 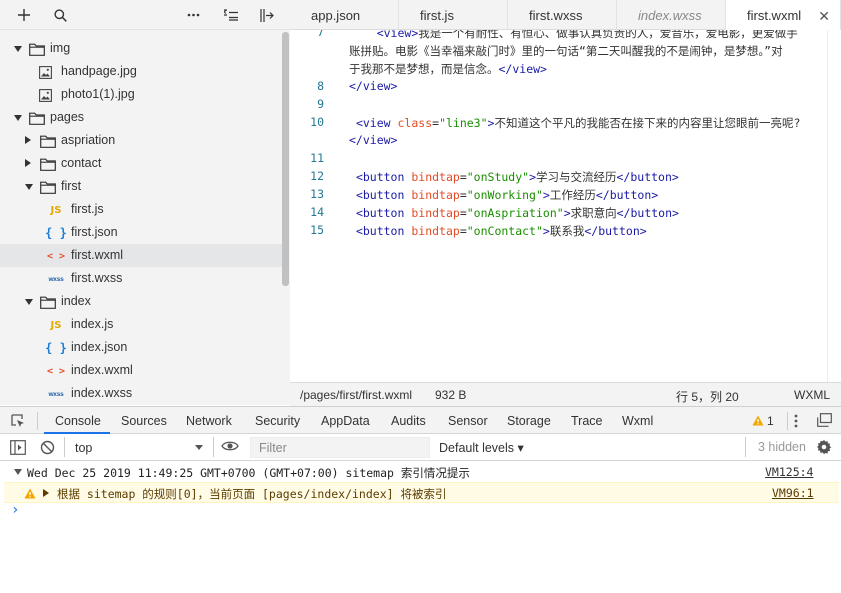 What do you see at coordinates (637, 421) in the screenshot?
I see `devtools-tab-wxml: Wxml` at bounding box center [637, 421].